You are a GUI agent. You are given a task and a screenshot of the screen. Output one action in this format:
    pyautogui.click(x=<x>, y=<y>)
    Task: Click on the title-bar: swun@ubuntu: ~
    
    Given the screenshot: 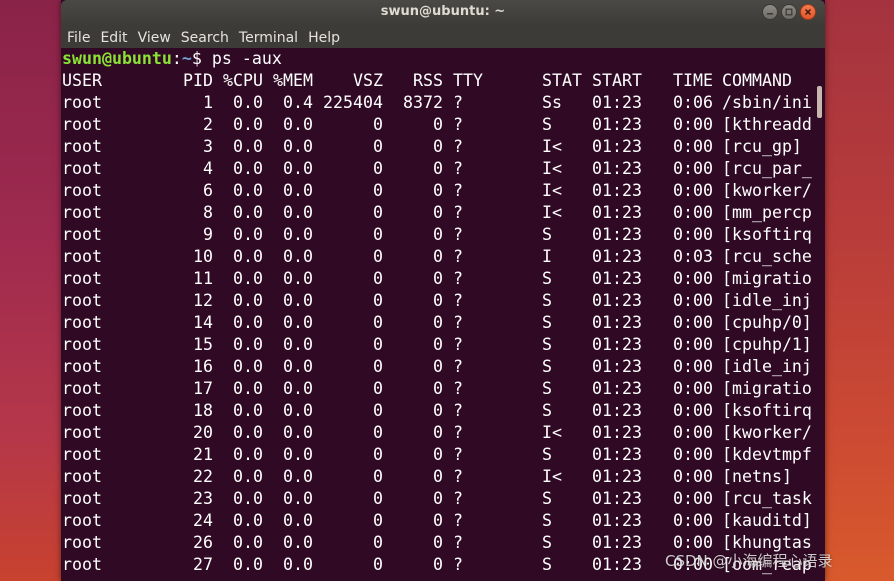 What is the action you would take?
    pyautogui.click(x=443, y=13)
    